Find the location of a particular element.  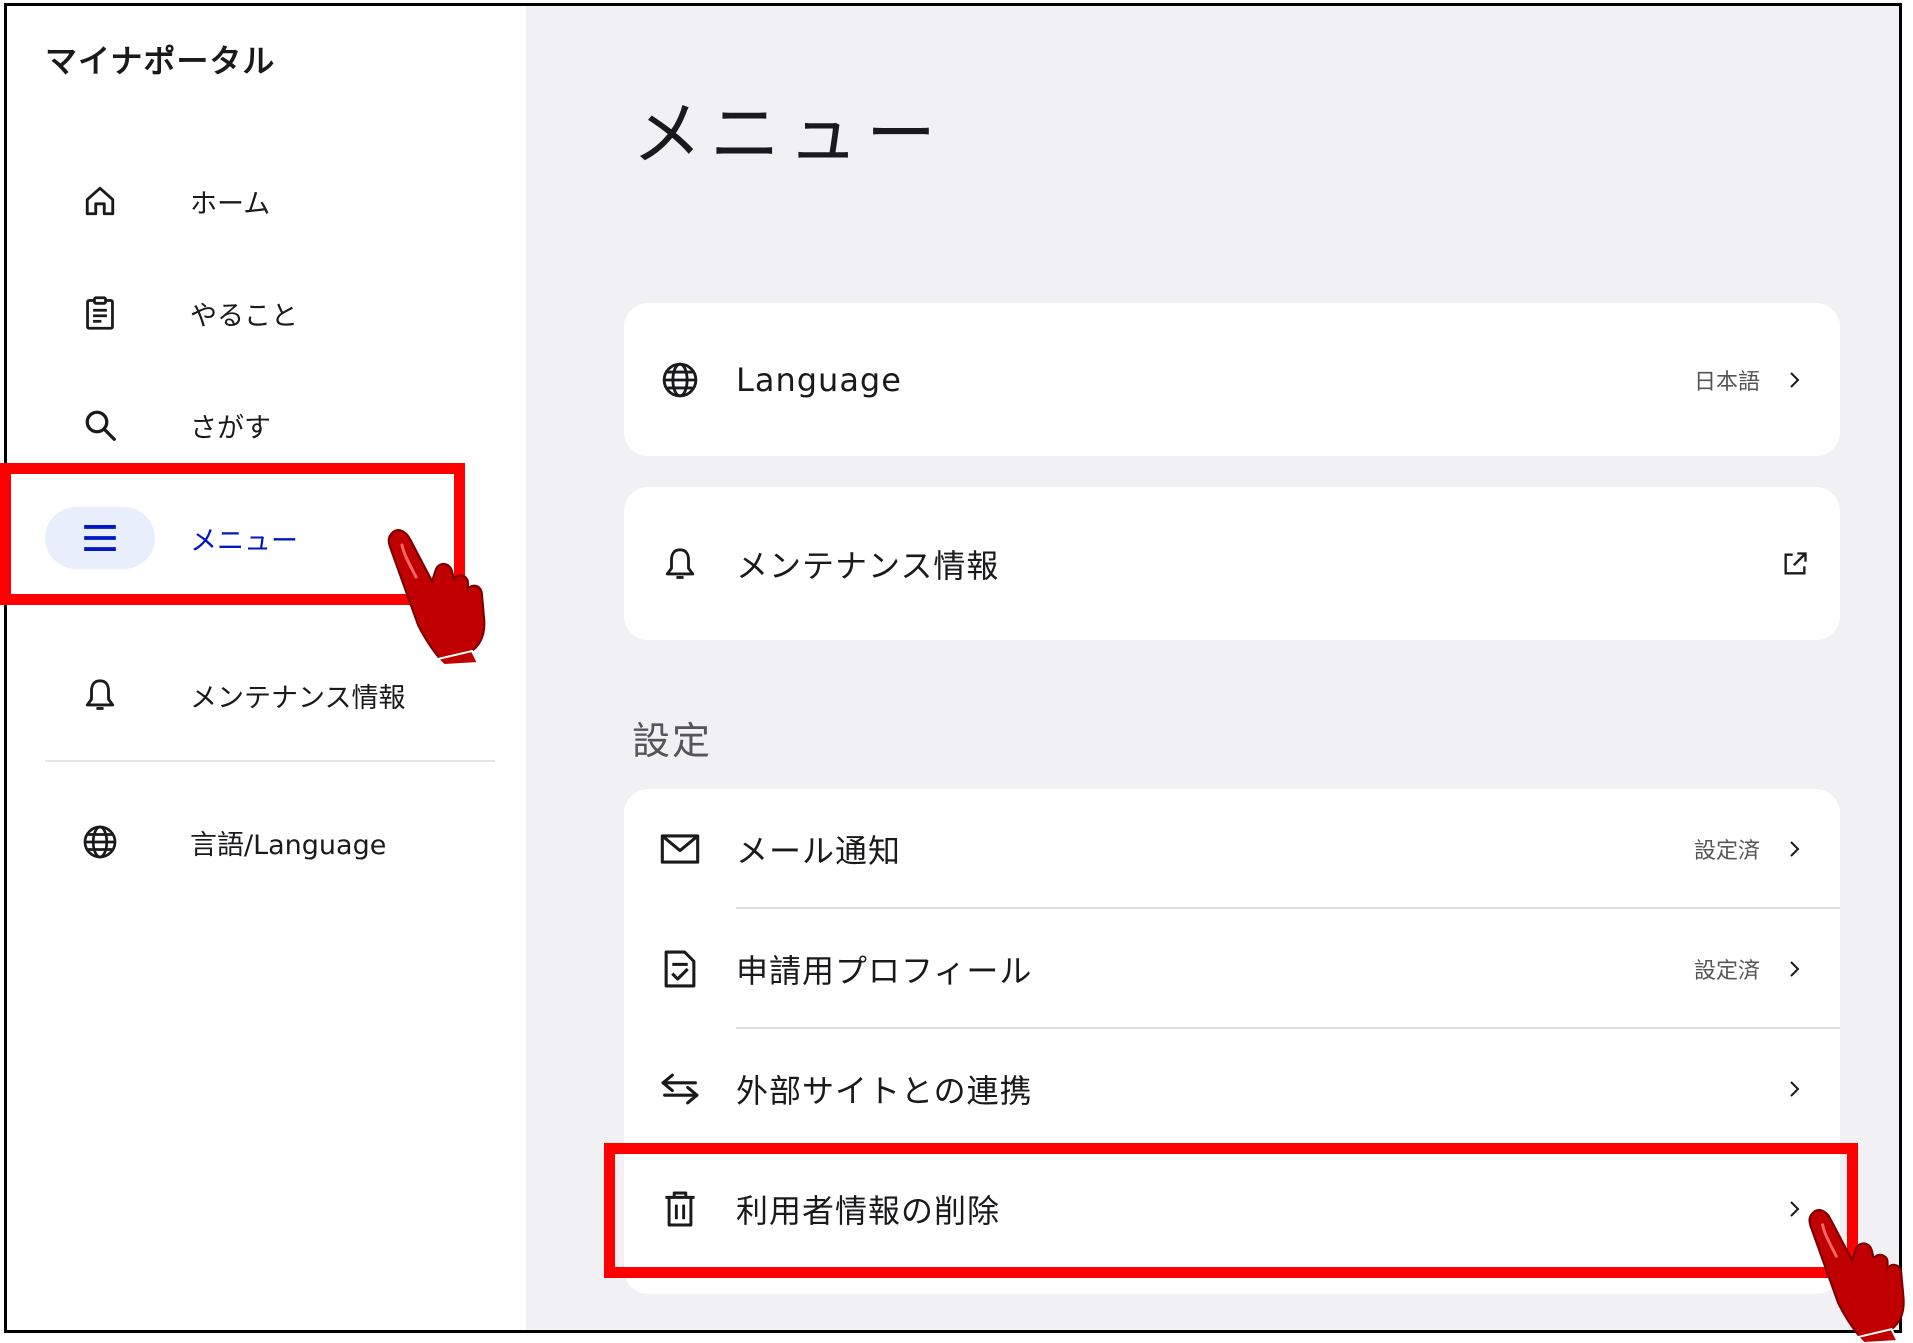

sidebar-divider is located at coordinates (270, 761).